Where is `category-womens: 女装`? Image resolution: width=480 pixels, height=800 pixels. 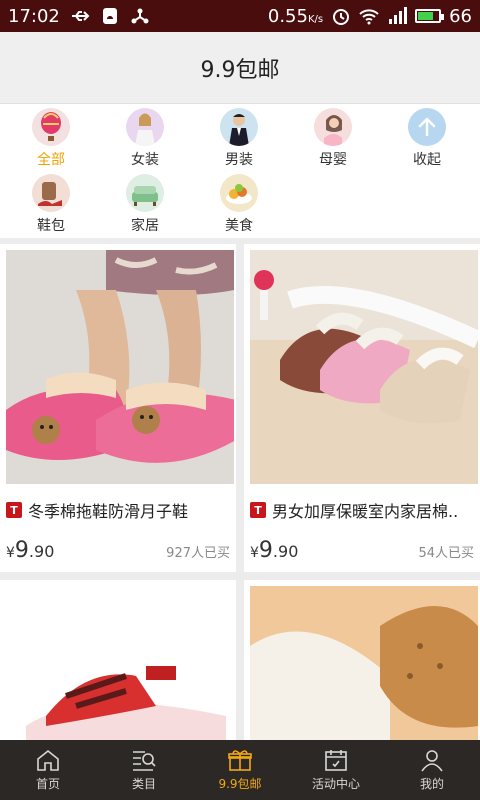 category-womens: 女装 is located at coordinates (145, 139).